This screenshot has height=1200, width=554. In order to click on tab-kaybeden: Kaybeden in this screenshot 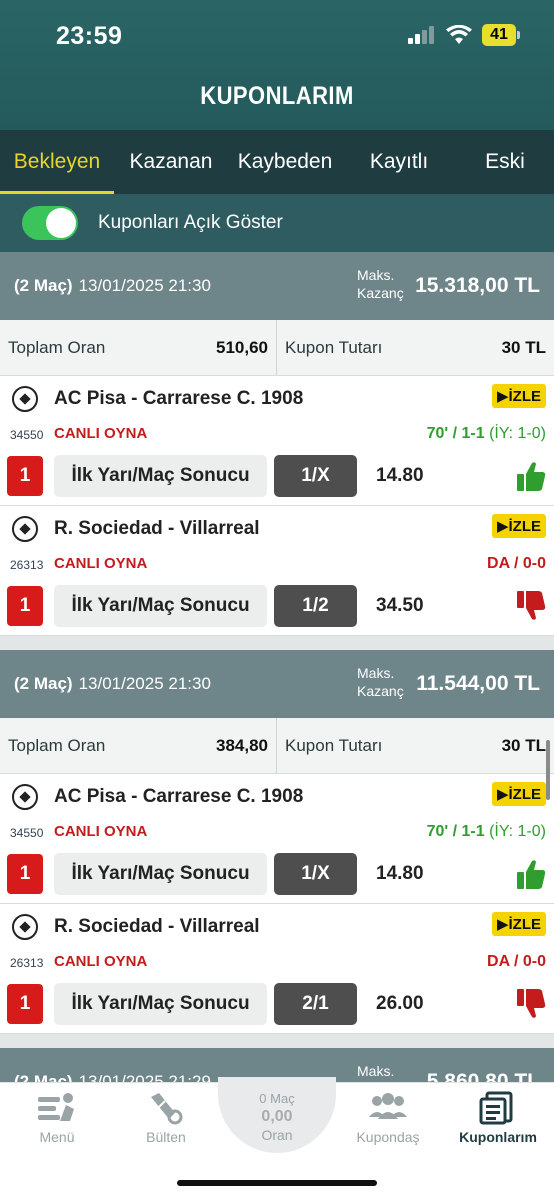, I will do `click(285, 162)`.